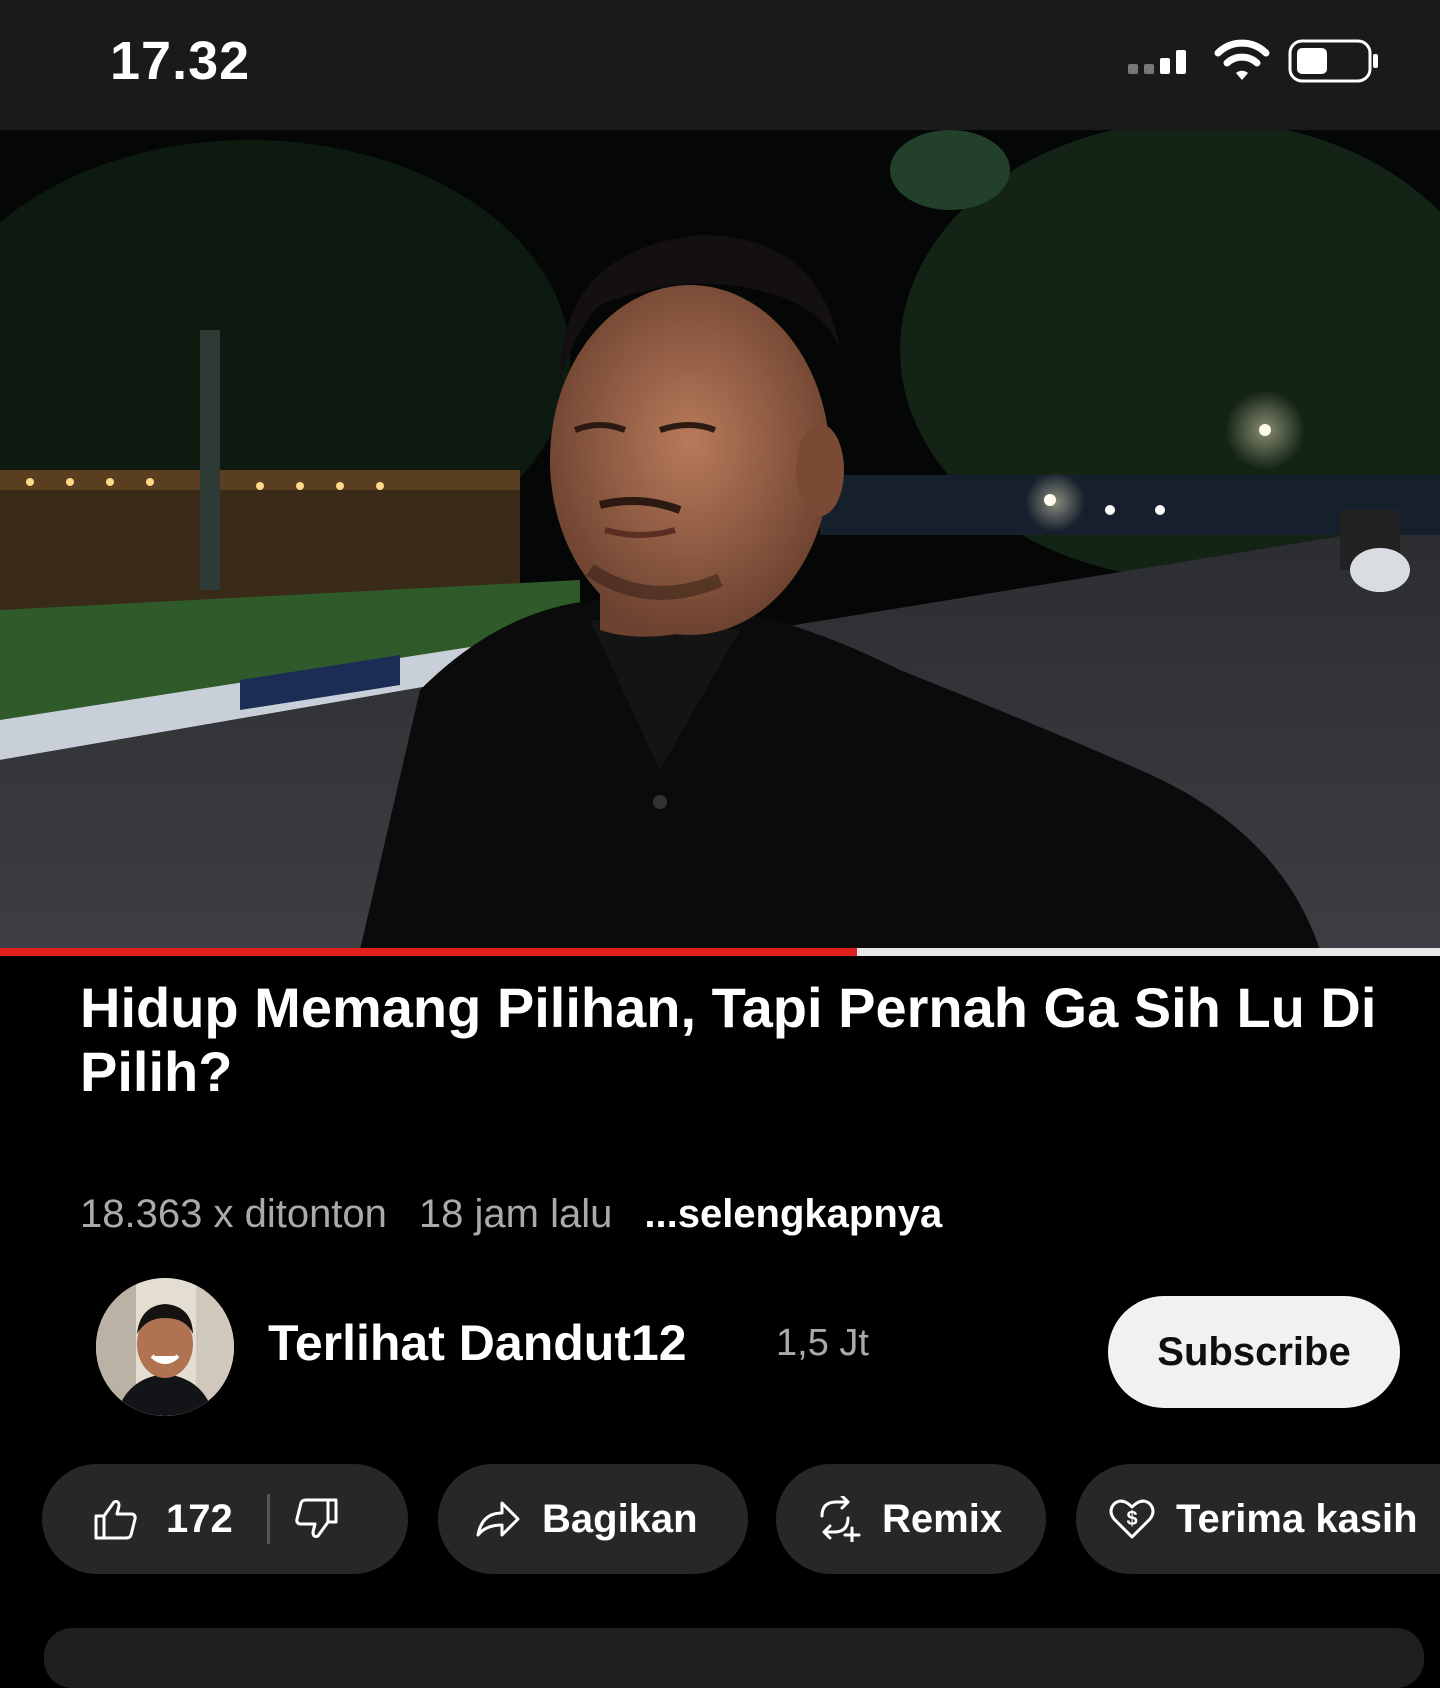 This screenshot has height=1688, width=1440. I want to click on status-icons, so click(1254, 63).